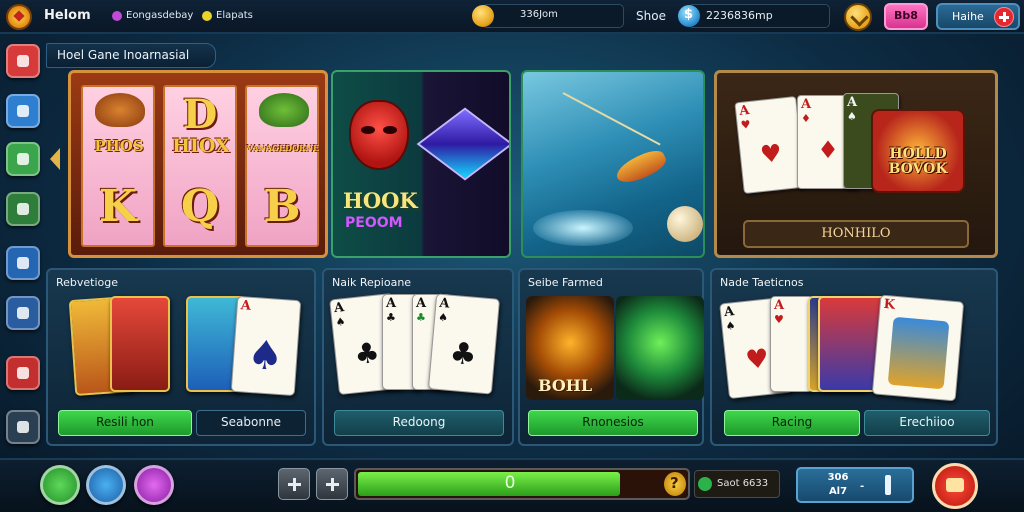 This screenshot has width=1024, height=512. I want to click on section-title: Hoel Gane Inoarnasial, so click(131, 55).